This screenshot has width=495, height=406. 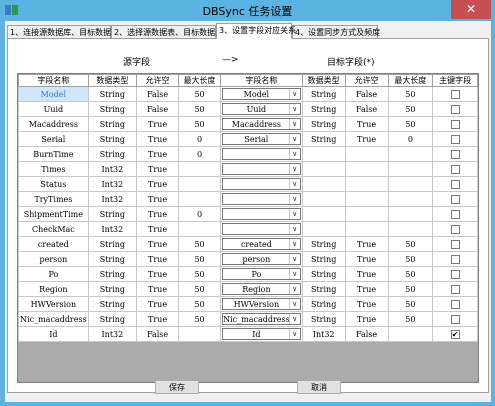 I want to click on source-field-type: Int32, so click(x=112, y=184).